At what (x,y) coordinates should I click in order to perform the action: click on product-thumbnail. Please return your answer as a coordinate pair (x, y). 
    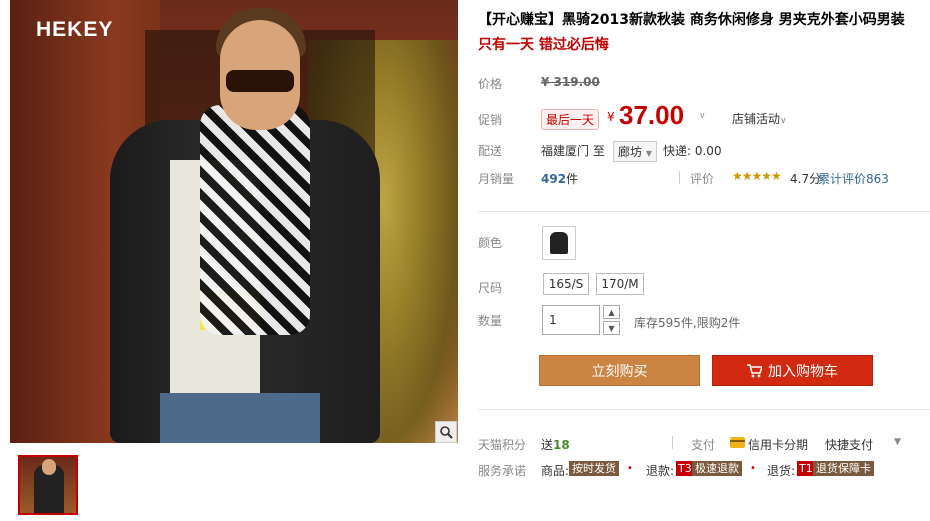
    Looking at the image, I should click on (48, 485).